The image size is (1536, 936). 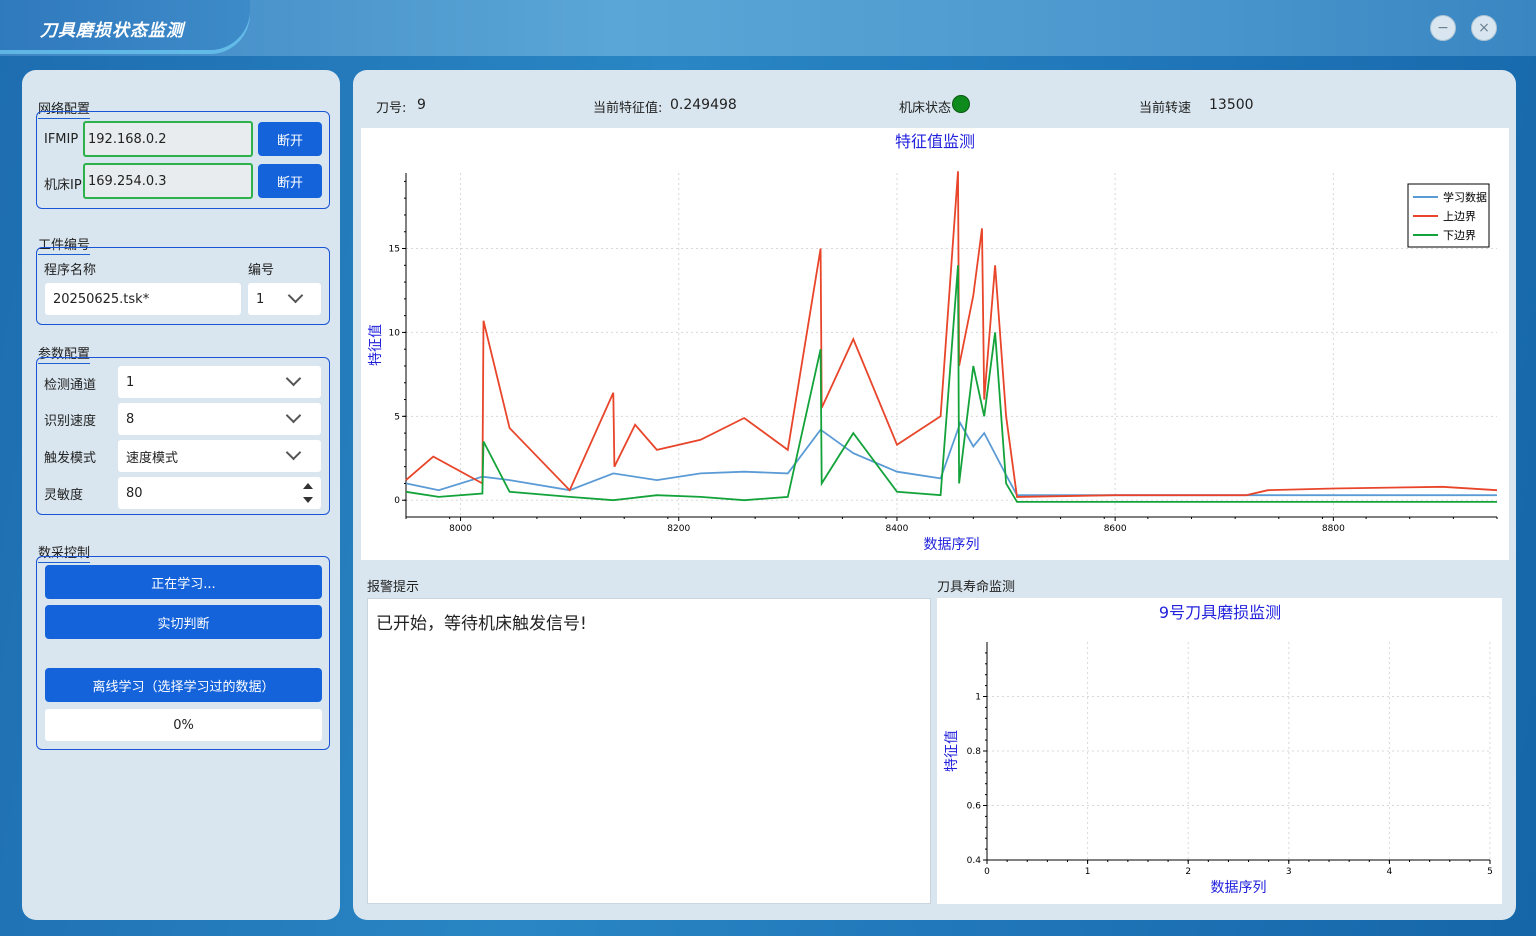 I want to click on channel-value: 1, so click(x=130, y=382).